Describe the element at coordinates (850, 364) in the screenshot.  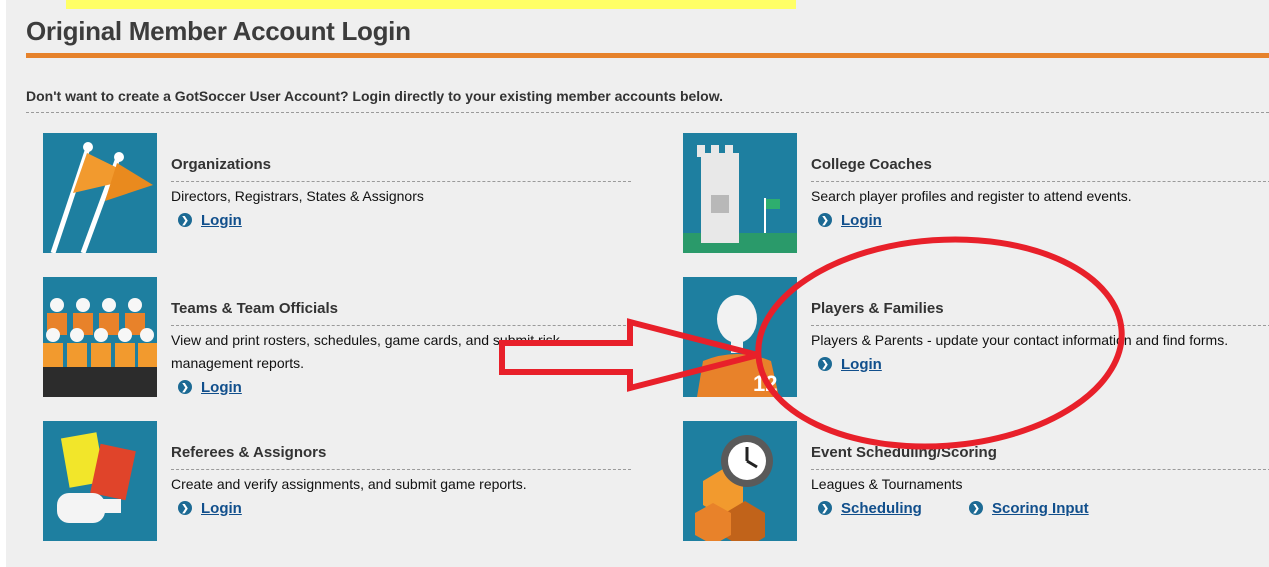
I see `login-link-players: ❯ Login` at that location.